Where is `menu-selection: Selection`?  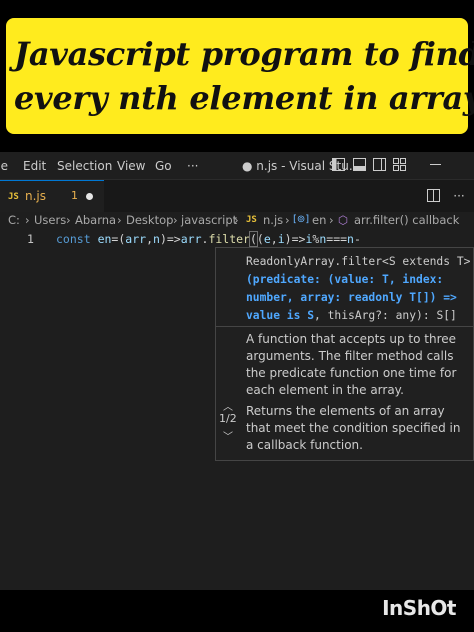 menu-selection: Selection is located at coordinates (84, 166).